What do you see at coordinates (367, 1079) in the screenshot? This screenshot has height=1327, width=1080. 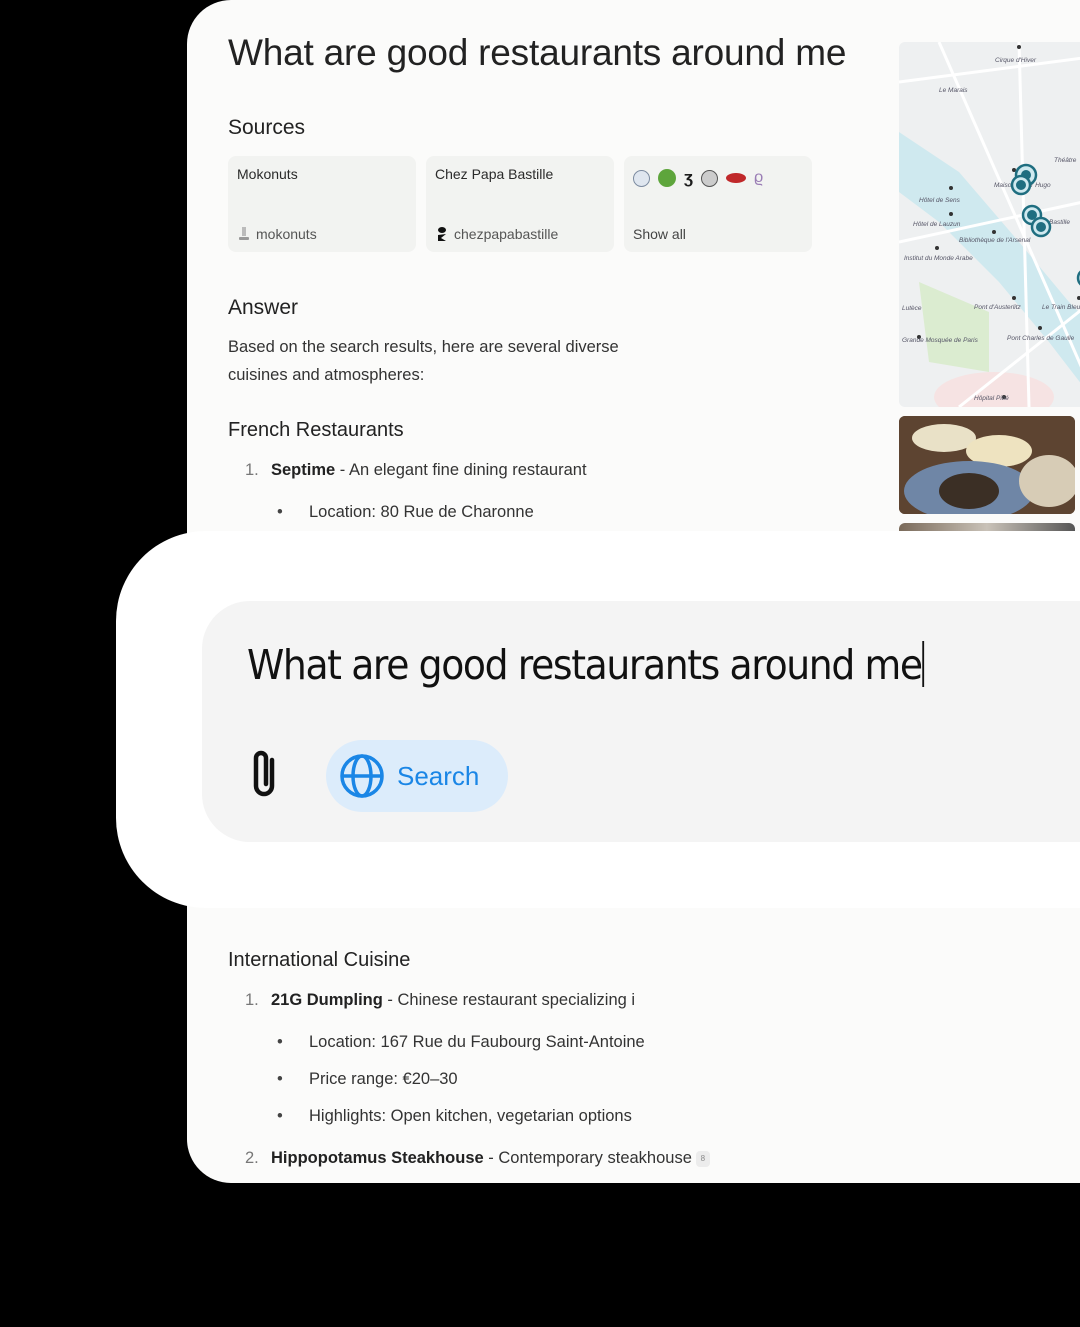 I see `bullet-item: Price range: €20–30` at bounding box center [367, 1079].